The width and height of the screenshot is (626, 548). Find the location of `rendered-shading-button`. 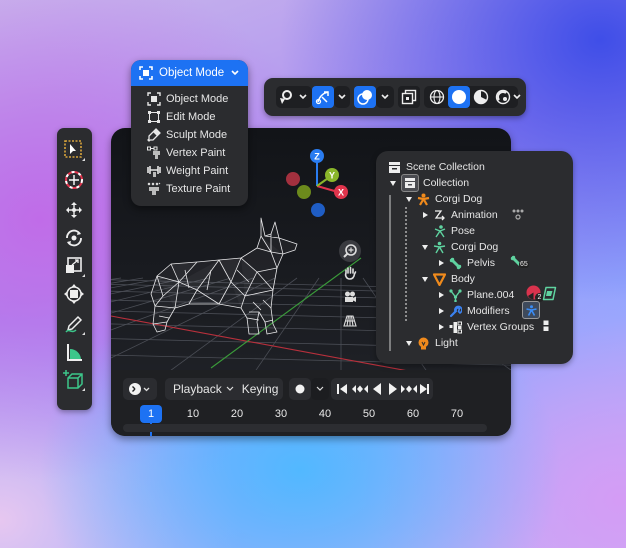

rendered-shading-button is located at coordinates (503, 97).